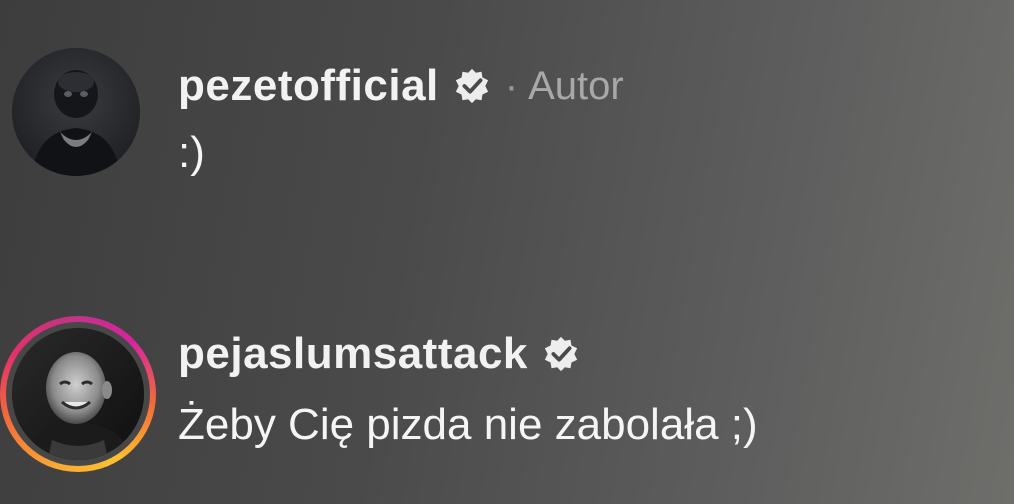 The width and height of the screenshot is (1014, 504). I want to click on avatar-dark-figure-icon, so click(76, 112).